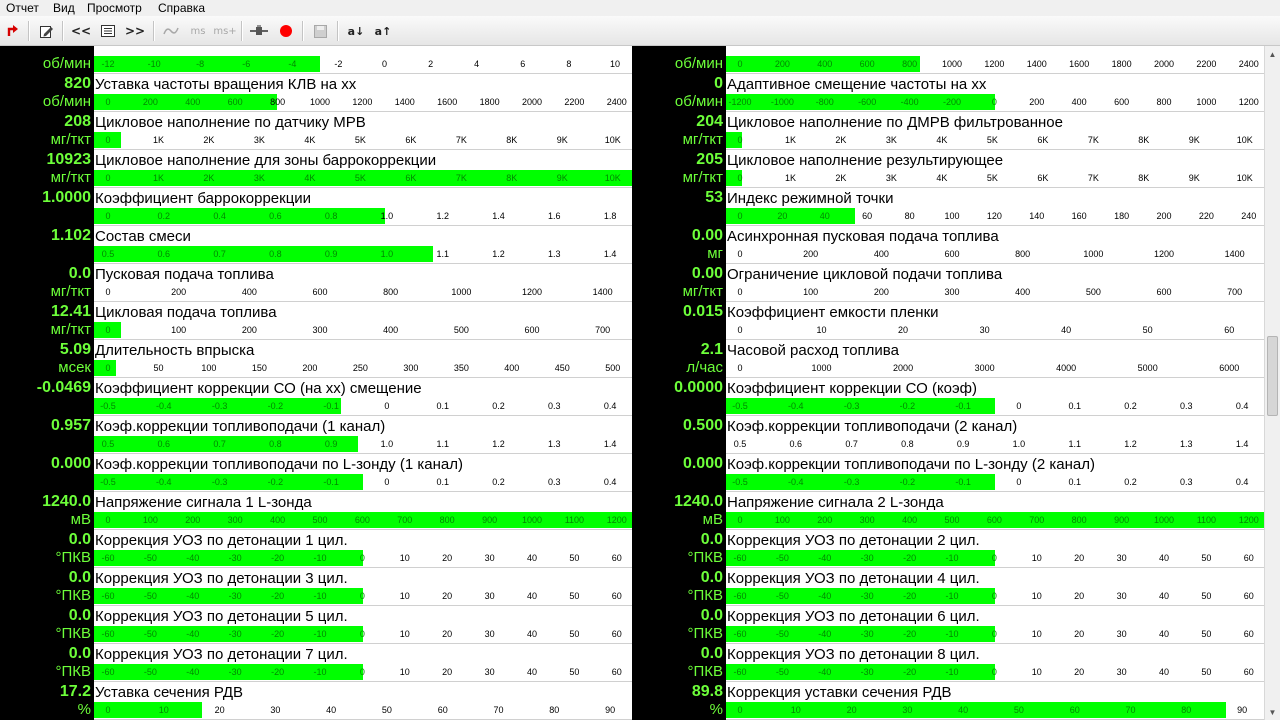 This screenshot has width=1280, height=720. Describe the element at coordinates (181, 8) in the screenshot. I see `menu-help: Справка` at that location.